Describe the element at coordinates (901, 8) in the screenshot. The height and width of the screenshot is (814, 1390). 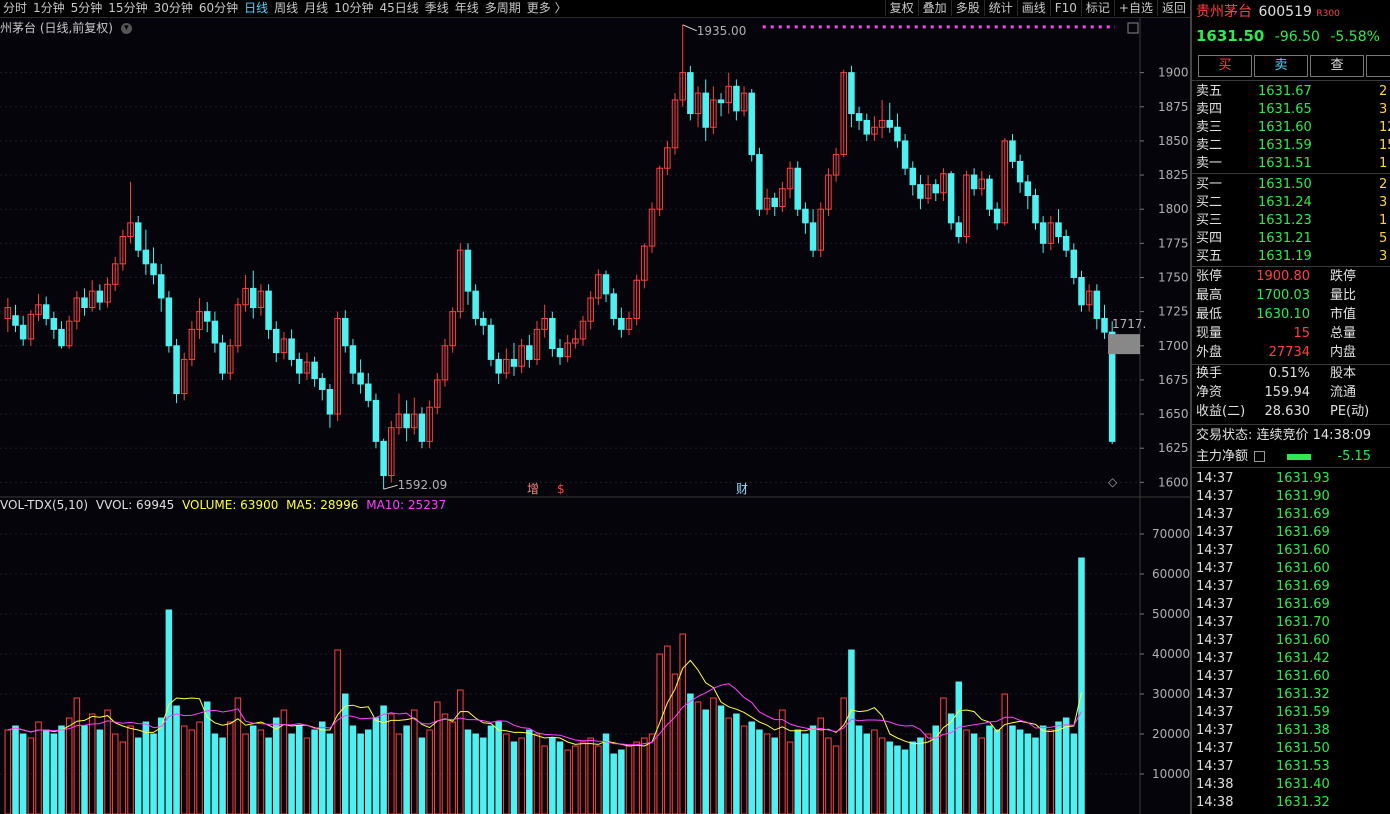
I see `tool-button-0: 复权` at that location.